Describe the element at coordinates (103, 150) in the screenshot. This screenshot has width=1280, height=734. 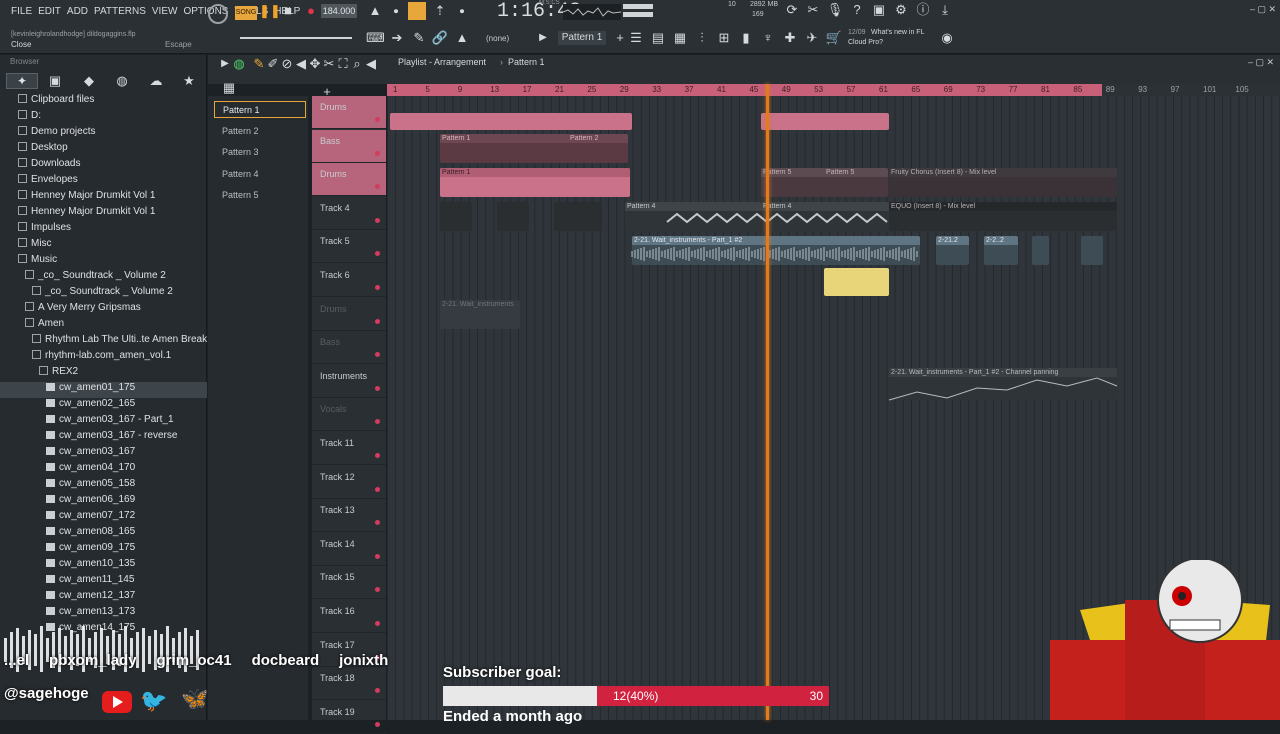
I see `browser-folder: Desktop` at that location.